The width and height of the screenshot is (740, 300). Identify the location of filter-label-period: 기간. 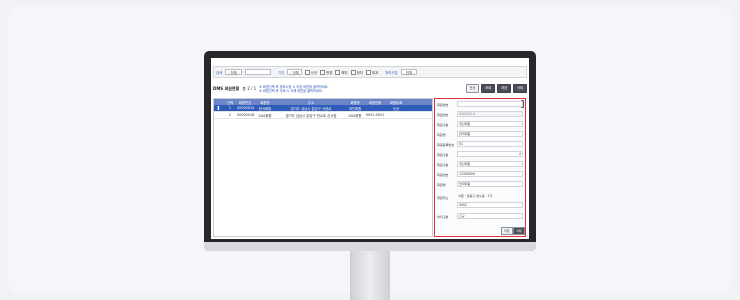
(281, 72).